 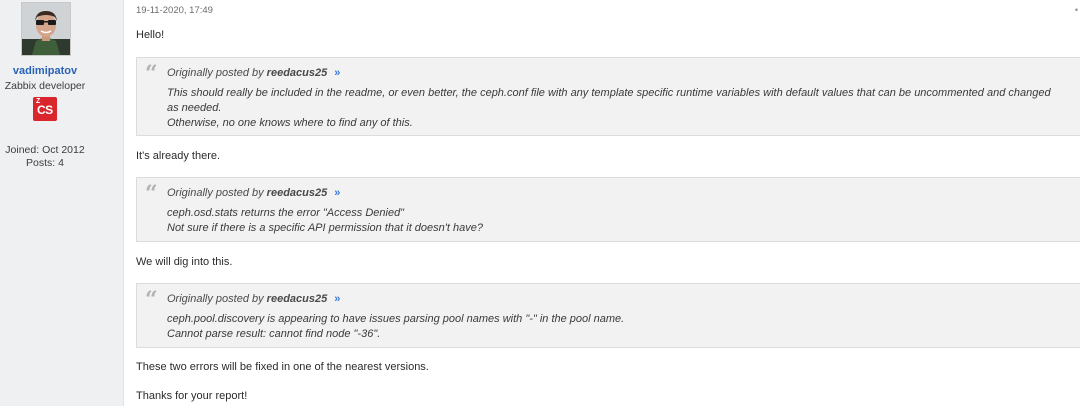 I want to click on avatar-image, so click(x=46, y=29).